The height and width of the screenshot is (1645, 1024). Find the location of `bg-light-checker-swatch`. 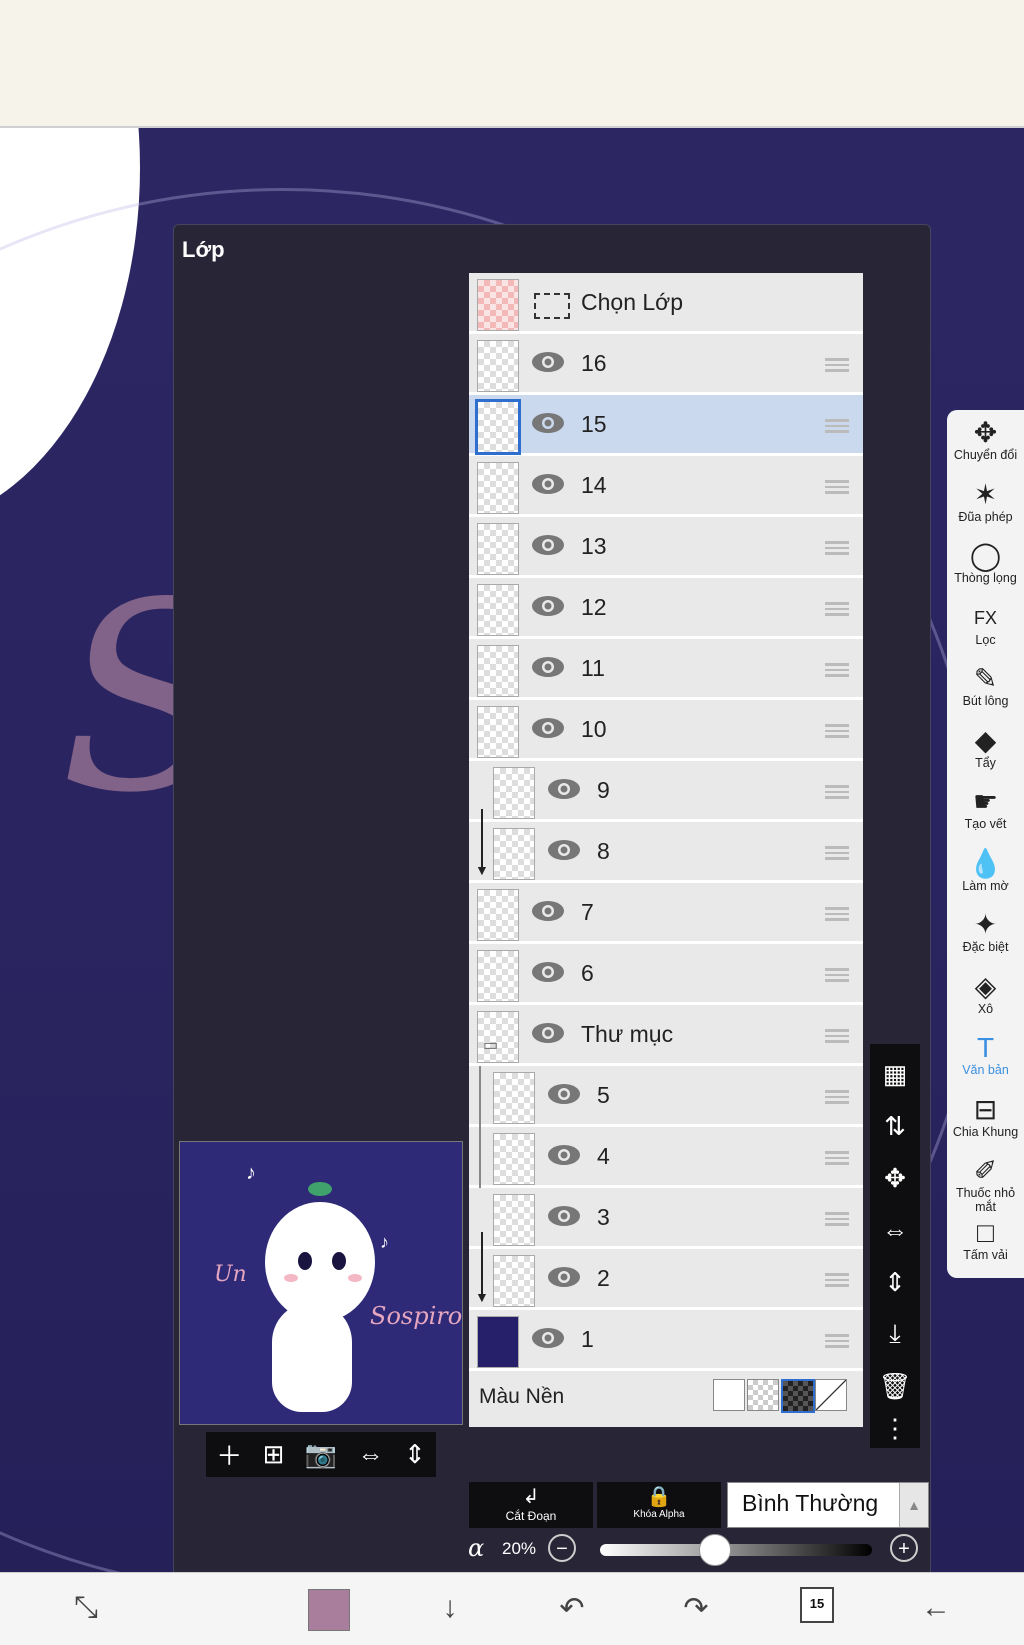

bg-light-checker-swatch is located at coordinates (763, 1395).